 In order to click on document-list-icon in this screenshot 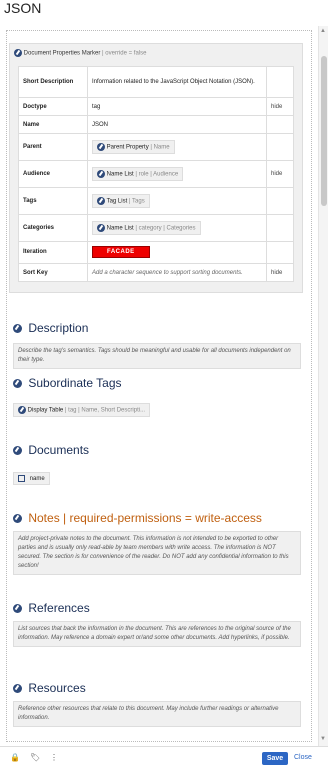, I will do `click(21, 478)`.